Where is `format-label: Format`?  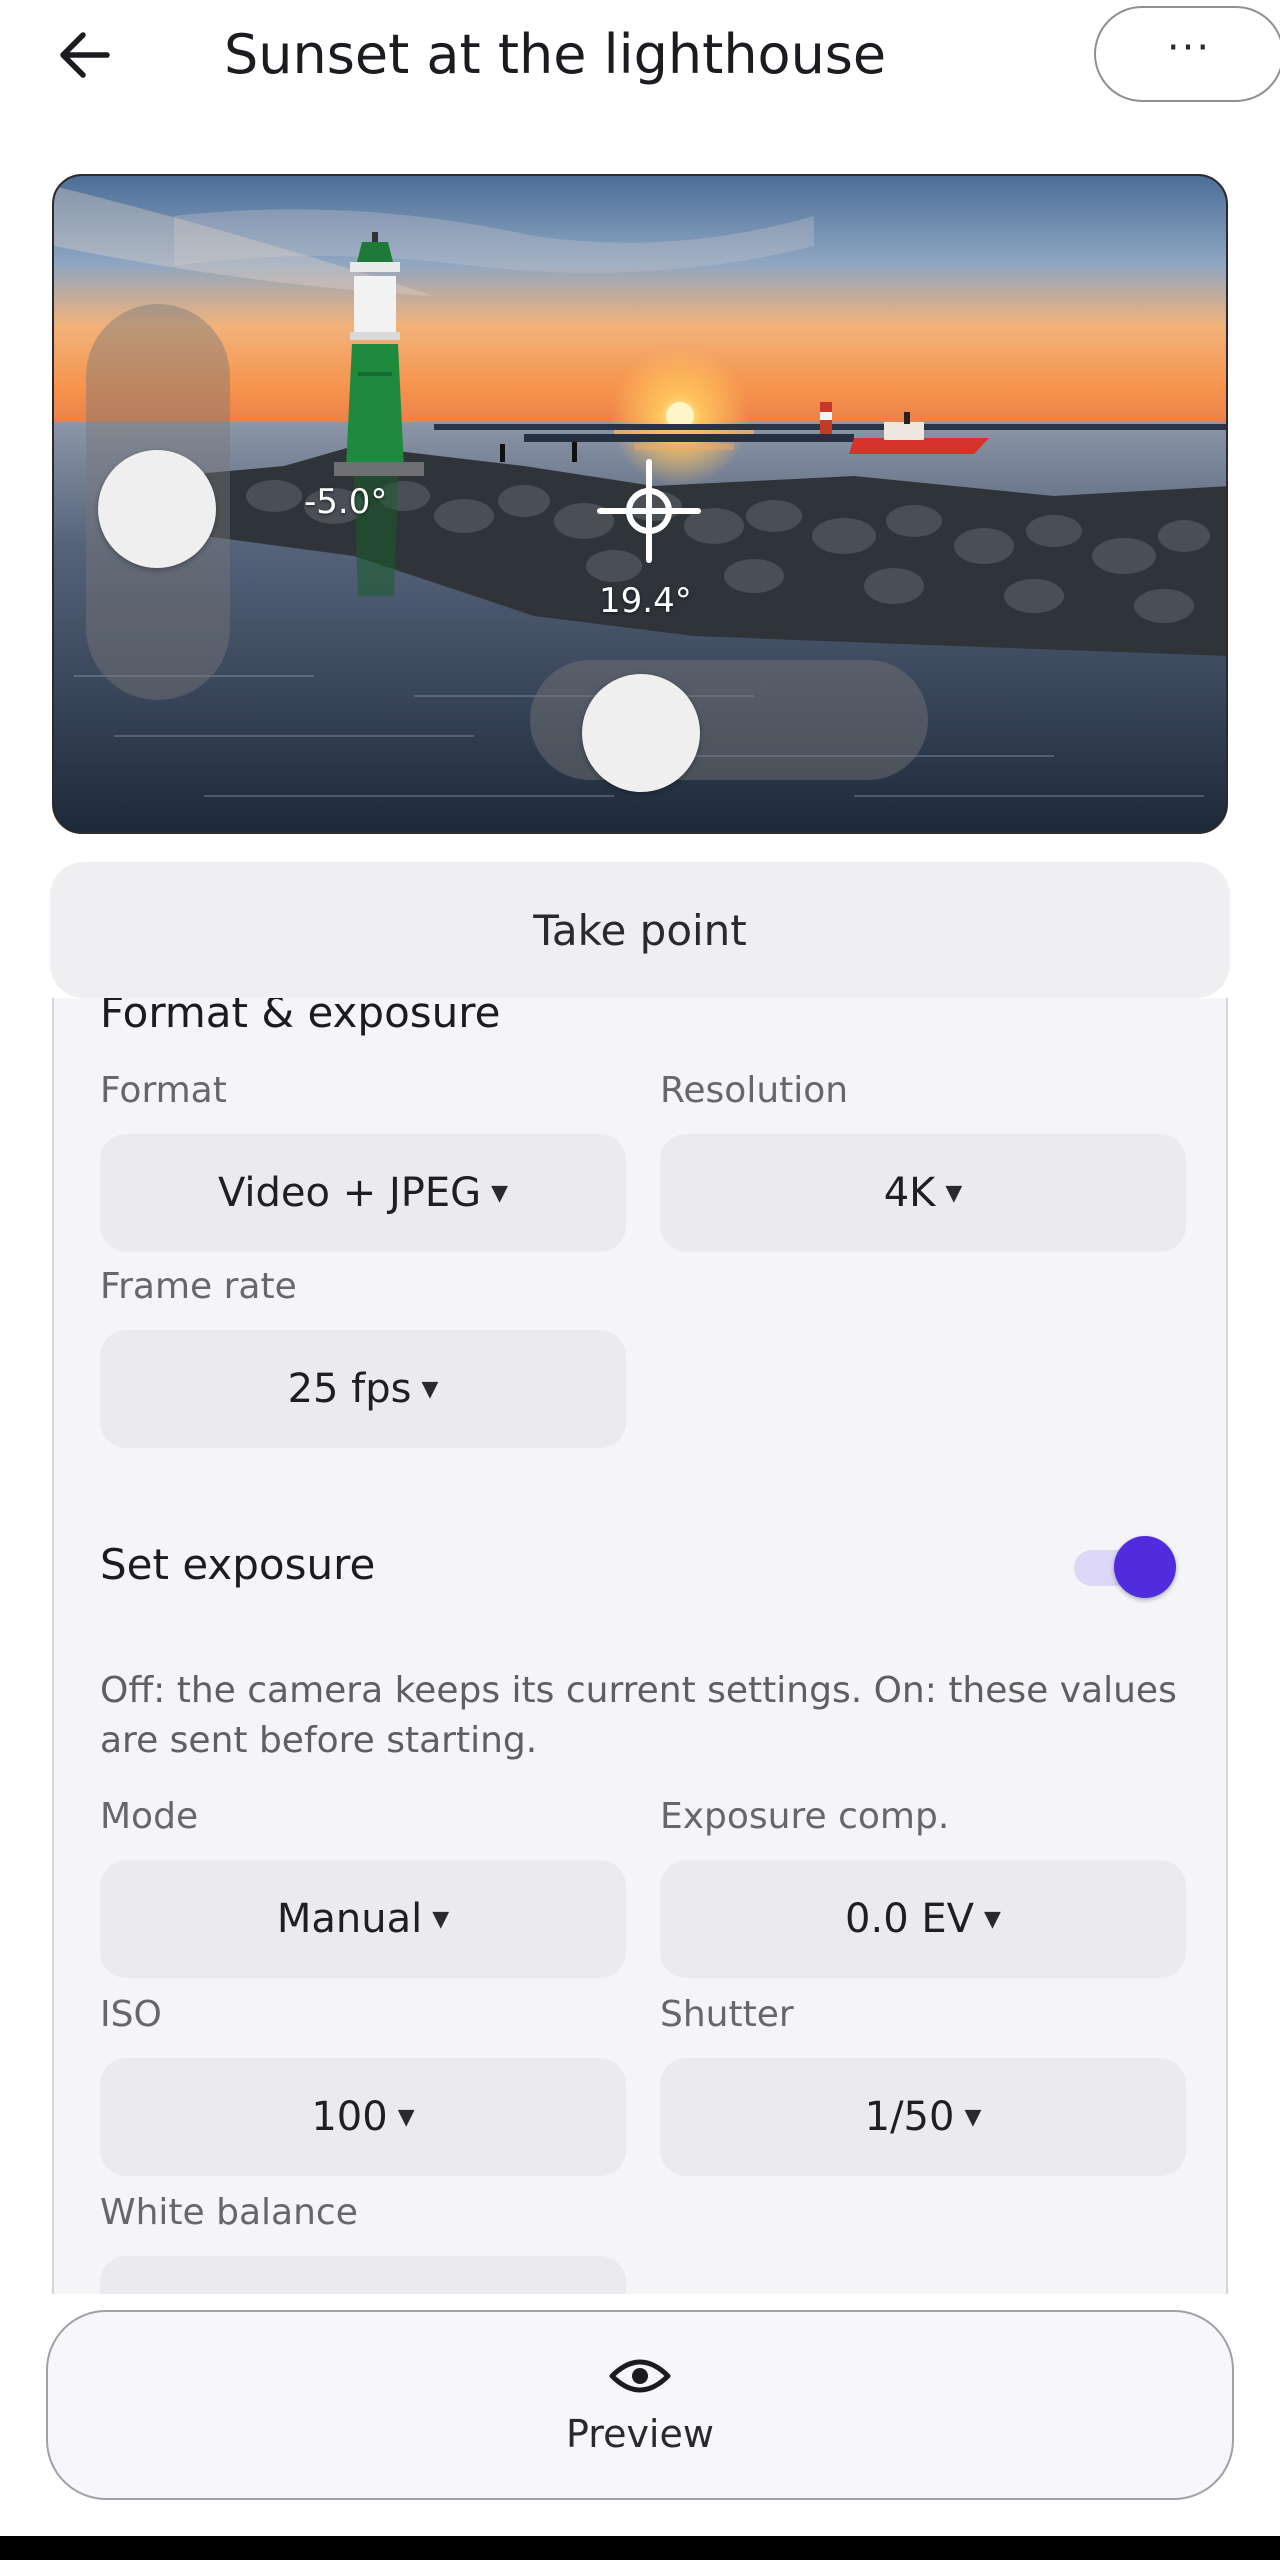
format-label: Format is located at coordinates (163, 1090).